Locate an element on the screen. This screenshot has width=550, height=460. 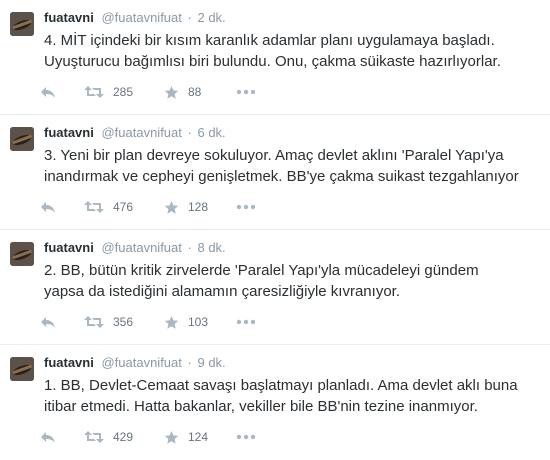
favorite-button: 103 is located at coordinates (186, 322).